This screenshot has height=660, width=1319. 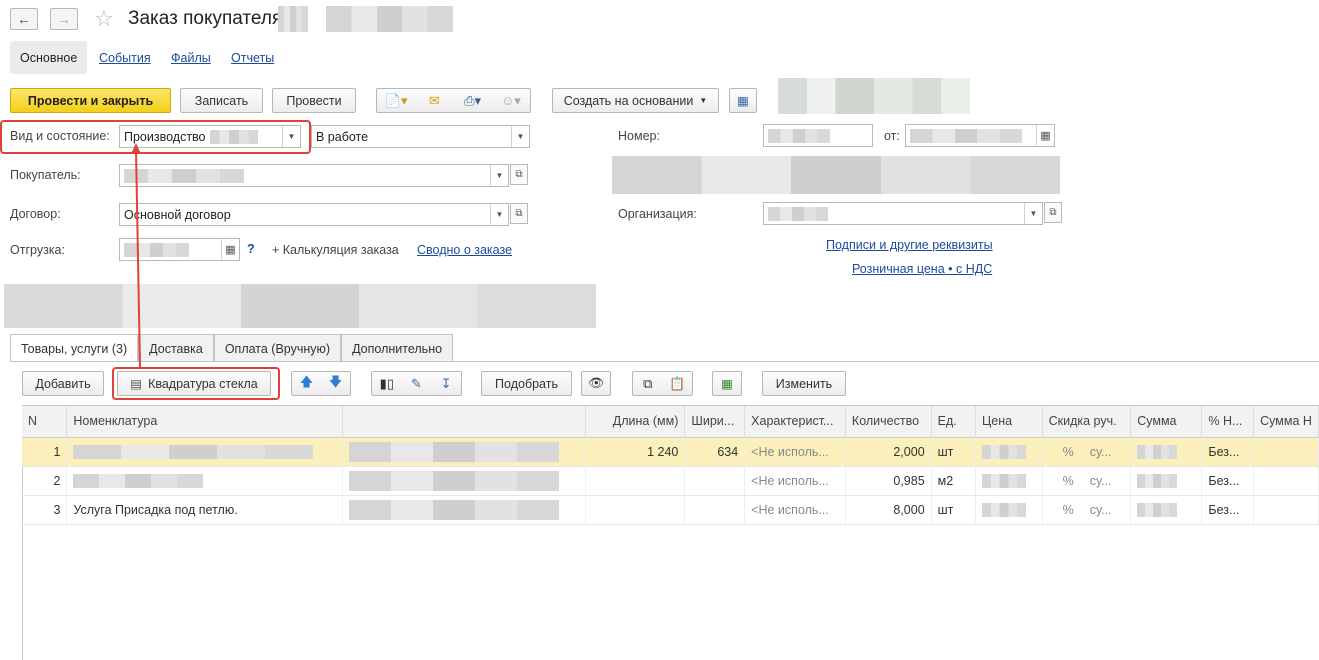 I want to click on copy-icon: ⧉, so click(x=648, y=384).